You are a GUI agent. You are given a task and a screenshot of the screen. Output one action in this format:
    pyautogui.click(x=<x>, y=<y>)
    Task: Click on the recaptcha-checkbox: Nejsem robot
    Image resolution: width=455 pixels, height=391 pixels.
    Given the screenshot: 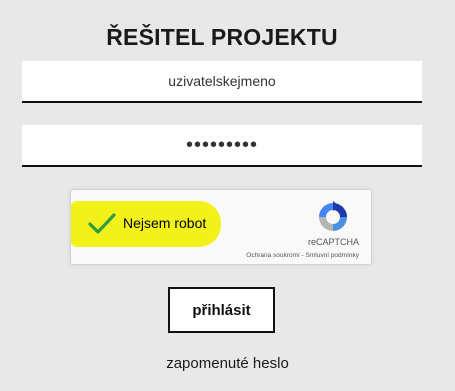 What is the action you would take?
    pyautogui.click(x=146, y=224)
    